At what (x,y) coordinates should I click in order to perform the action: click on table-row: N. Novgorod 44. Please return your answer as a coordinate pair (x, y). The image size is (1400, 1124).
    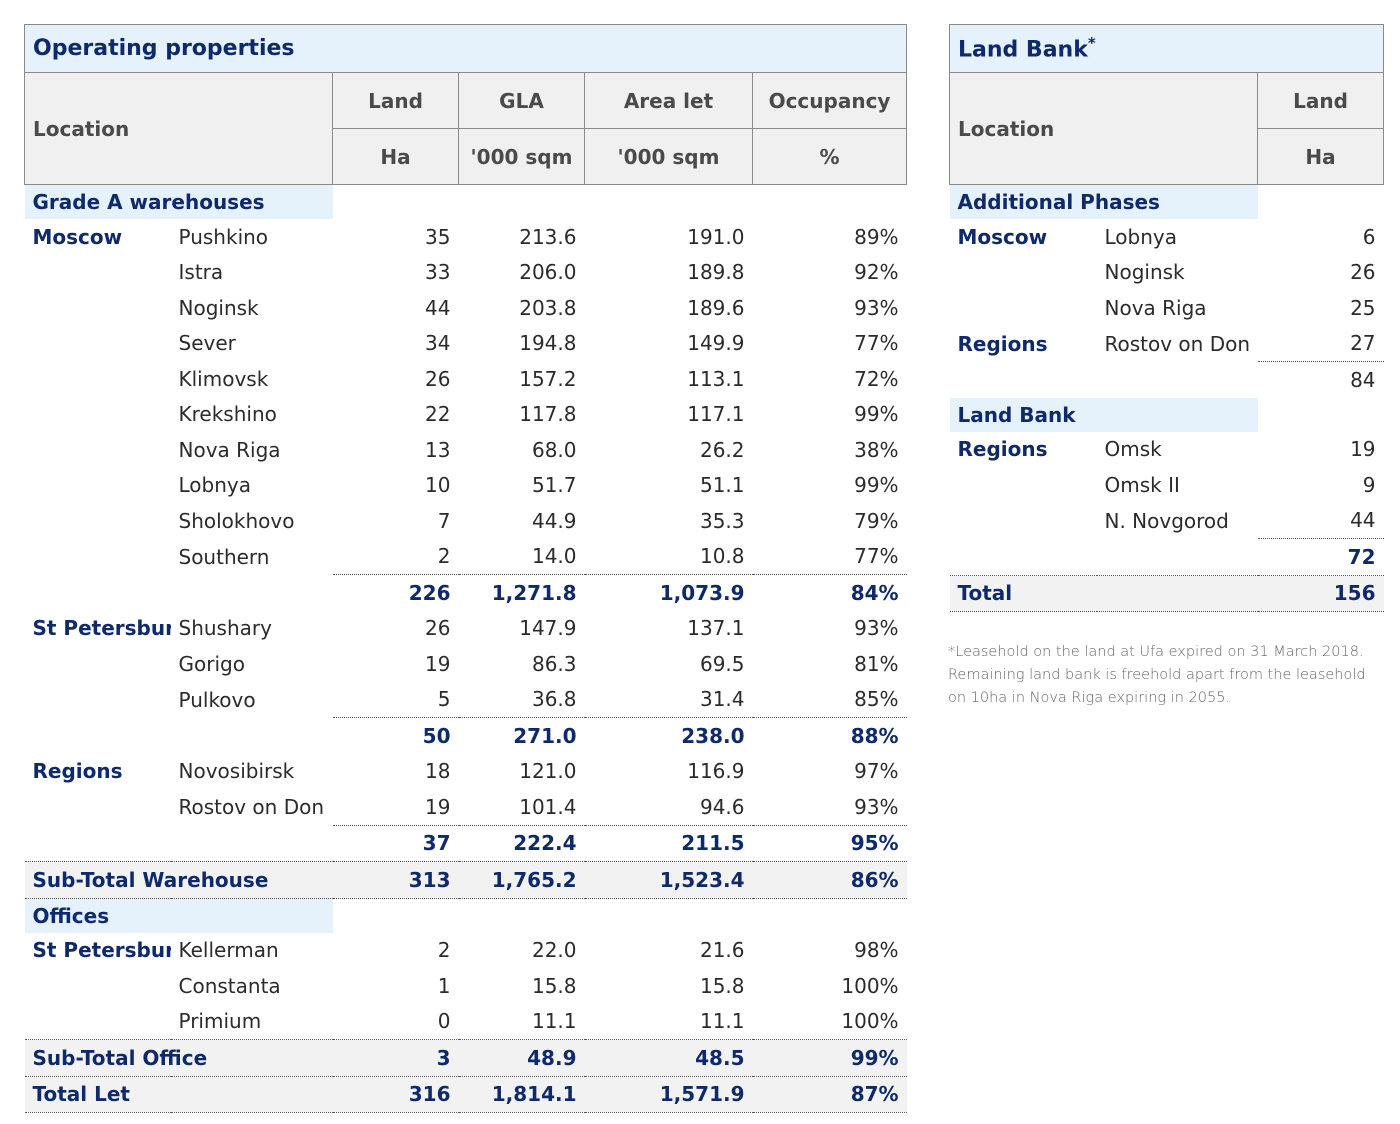
    Looking at the image, I should click on (1167, 520).